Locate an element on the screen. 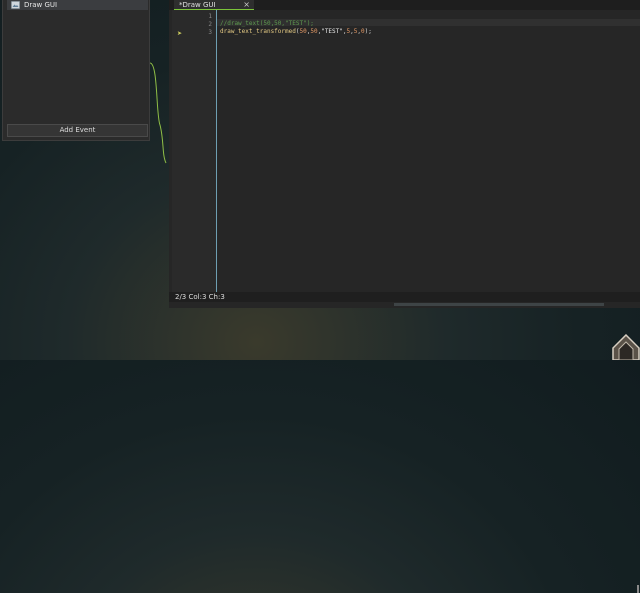 This screenshot has height=593, width=640. event-item-label: Draw GUI is located at coordinates (41, 5).